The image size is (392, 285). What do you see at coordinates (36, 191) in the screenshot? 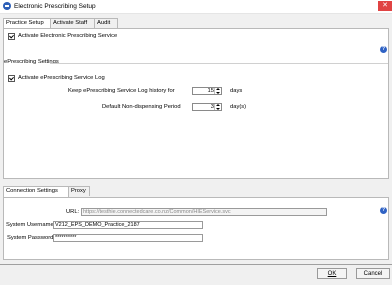
I see `tab-connection-settings: Connection Settings` at bounding box center [36, 191].